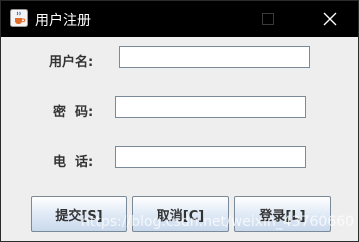 The width and height of the screenshot is (359, 242). What do you see at coordinates (71, 62) in the screenshot?
I see `username-label: 用户名:` at bounding box center [71, 62].